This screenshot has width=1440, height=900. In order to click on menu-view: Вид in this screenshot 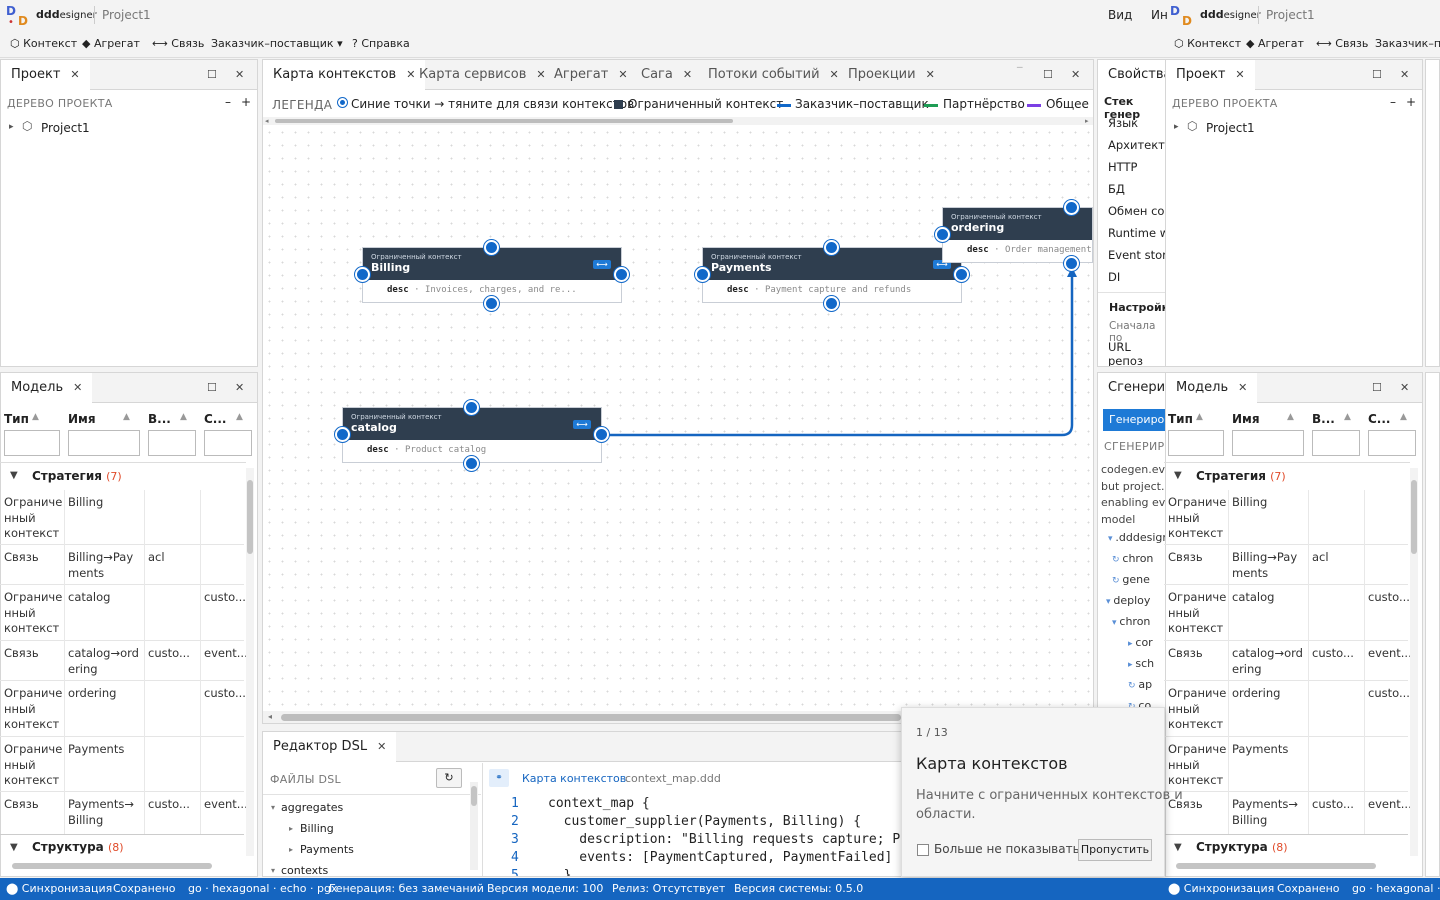, I will do `click(1120, 15)`.